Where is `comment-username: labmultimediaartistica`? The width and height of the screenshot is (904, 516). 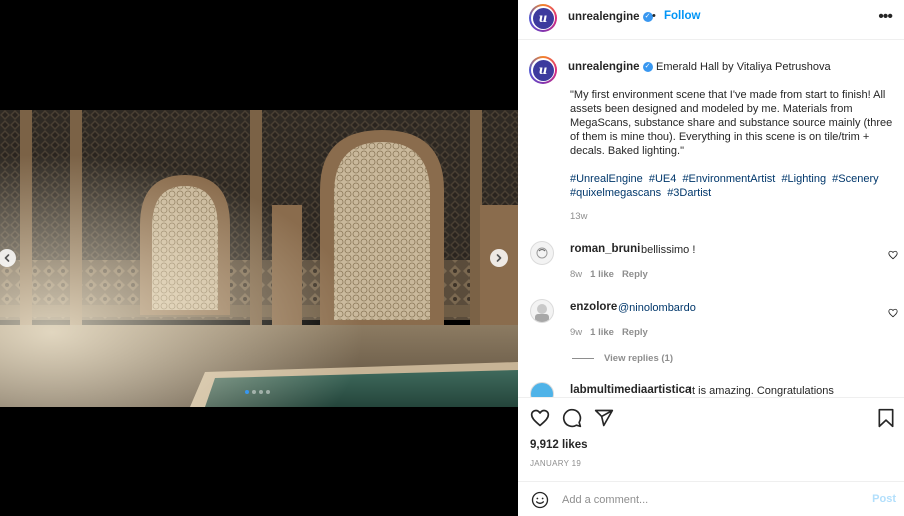 comment-username: labmultimediaartistica is located at coordinates (630, 390).